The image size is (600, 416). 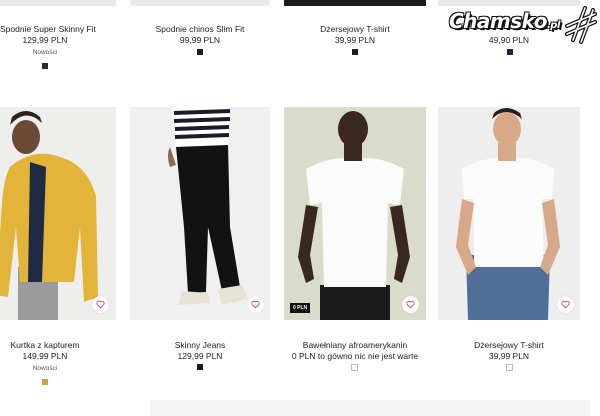 I want to click on watermark: Chamsko.pl, so click(x=523, y=24).